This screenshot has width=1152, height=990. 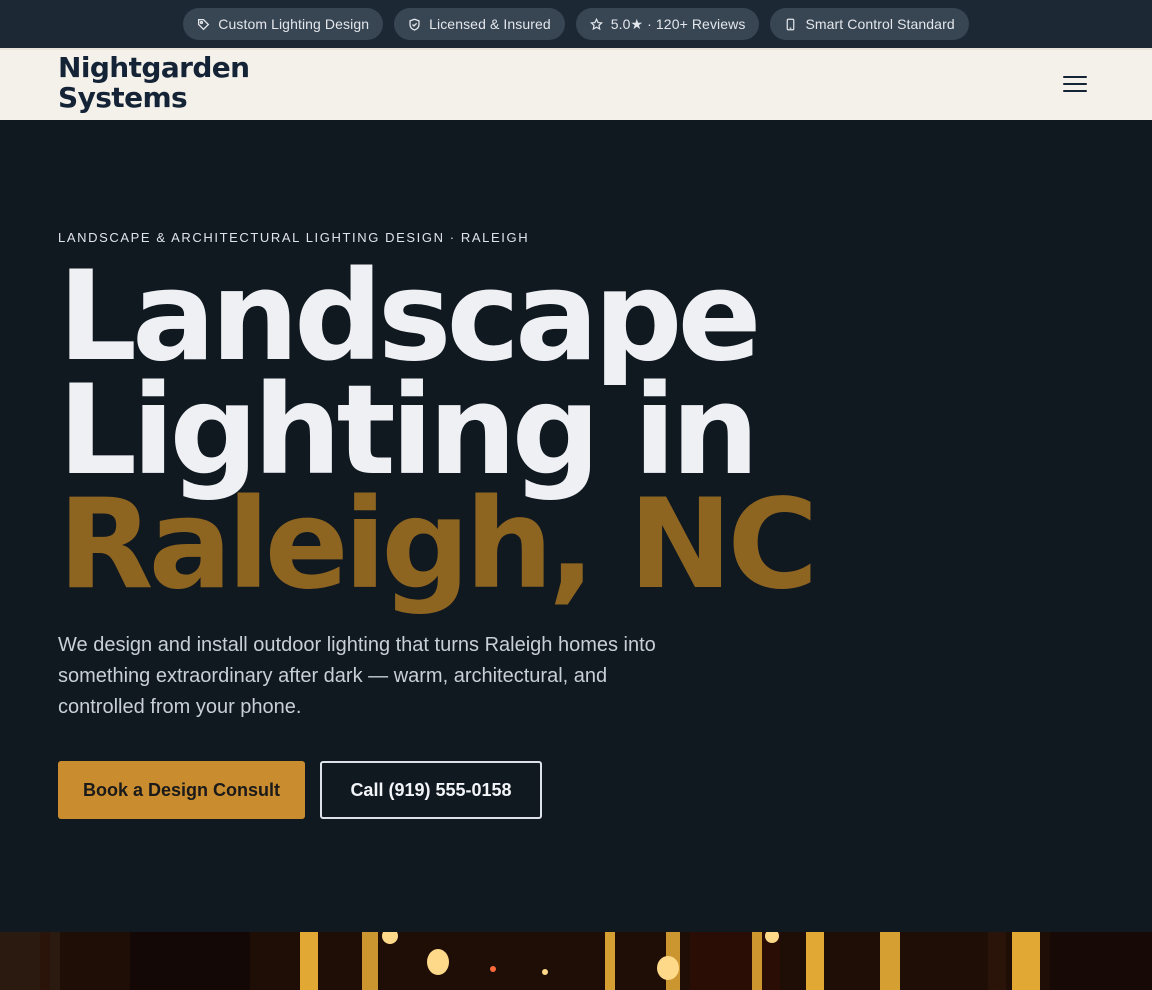 I want to click on call-button: Call (919) 555-0158, so click(x=431, y=790).